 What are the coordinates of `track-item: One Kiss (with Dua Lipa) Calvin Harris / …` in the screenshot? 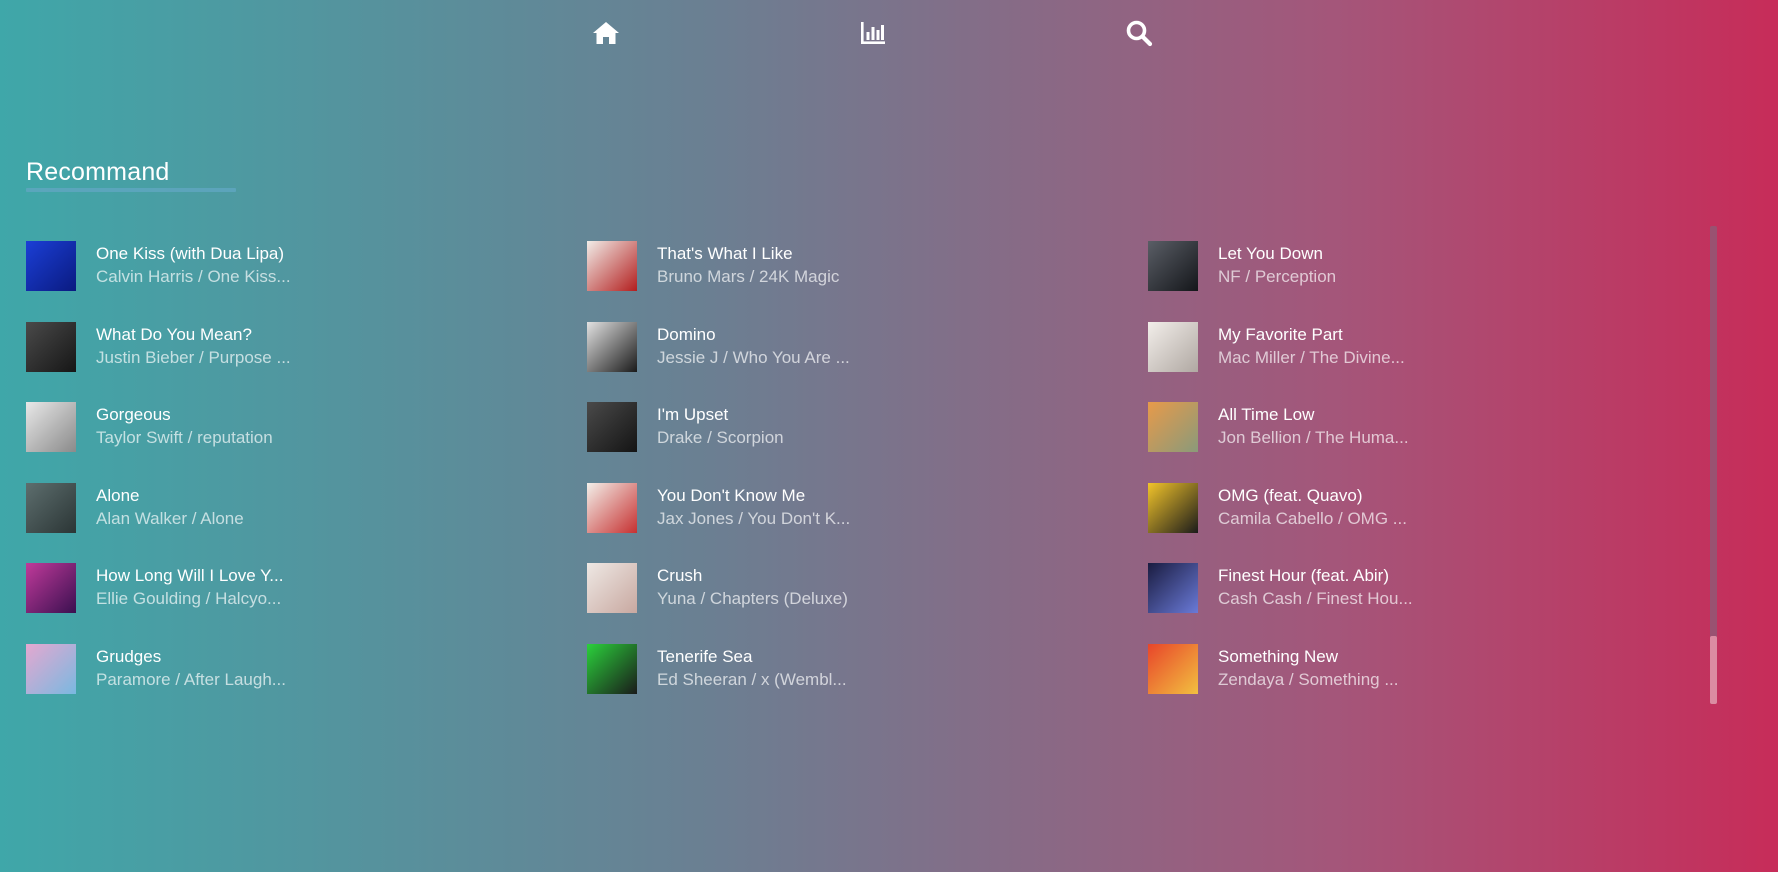 It's located at (286, 266).